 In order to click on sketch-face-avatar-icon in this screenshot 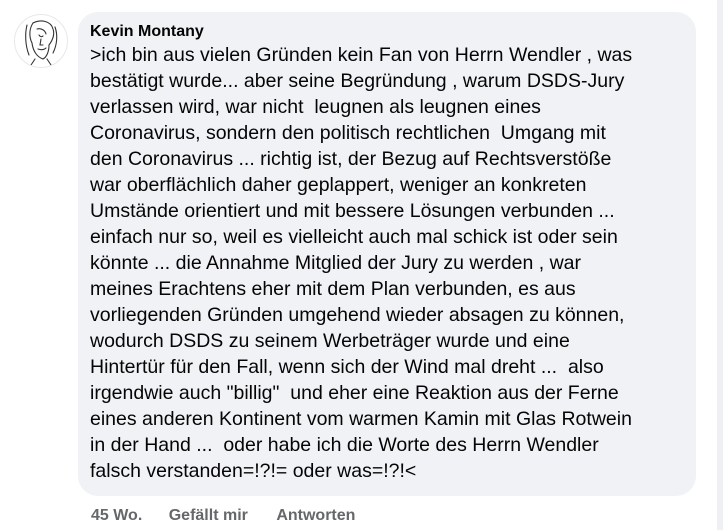, I will do `click(41, 43)`.